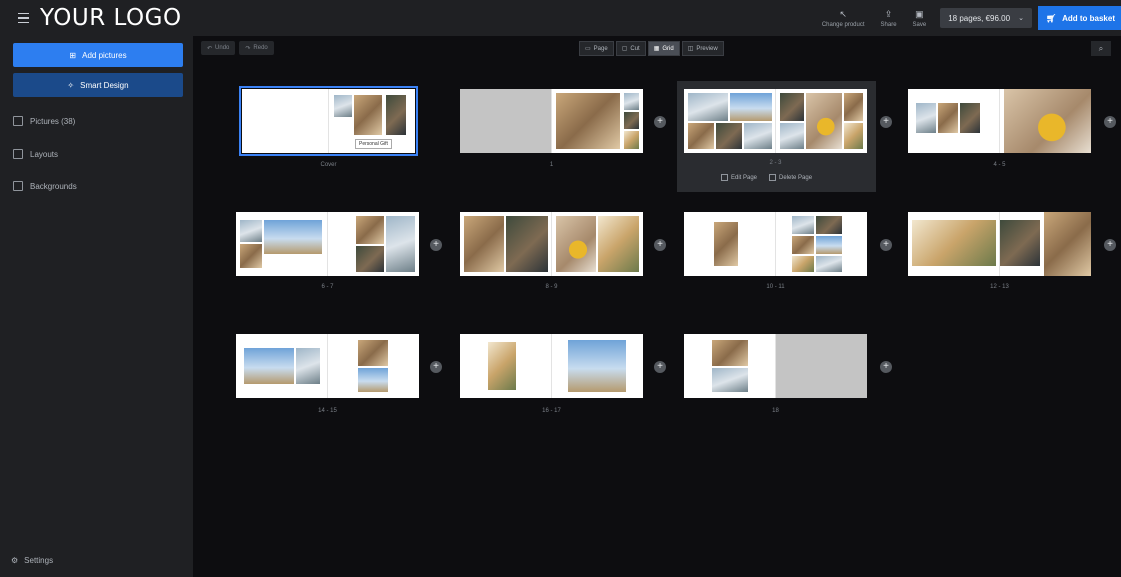  Describe the element at coordinates (821, 366) in the screenshot. I see `empty-page` at that location.